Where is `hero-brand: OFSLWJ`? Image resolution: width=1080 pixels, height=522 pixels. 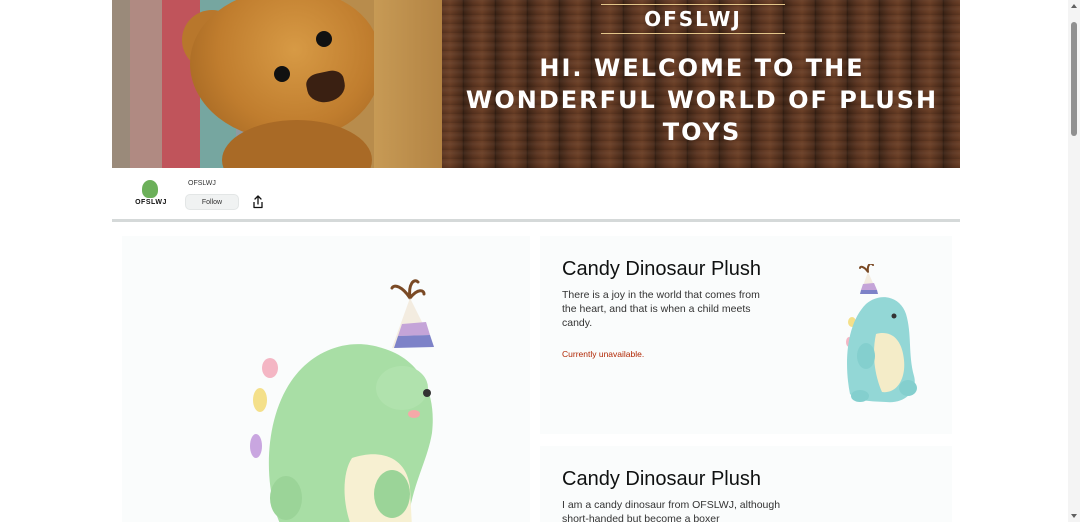
hero-brand: OFSLWJ is located at coordinates (693, 19).